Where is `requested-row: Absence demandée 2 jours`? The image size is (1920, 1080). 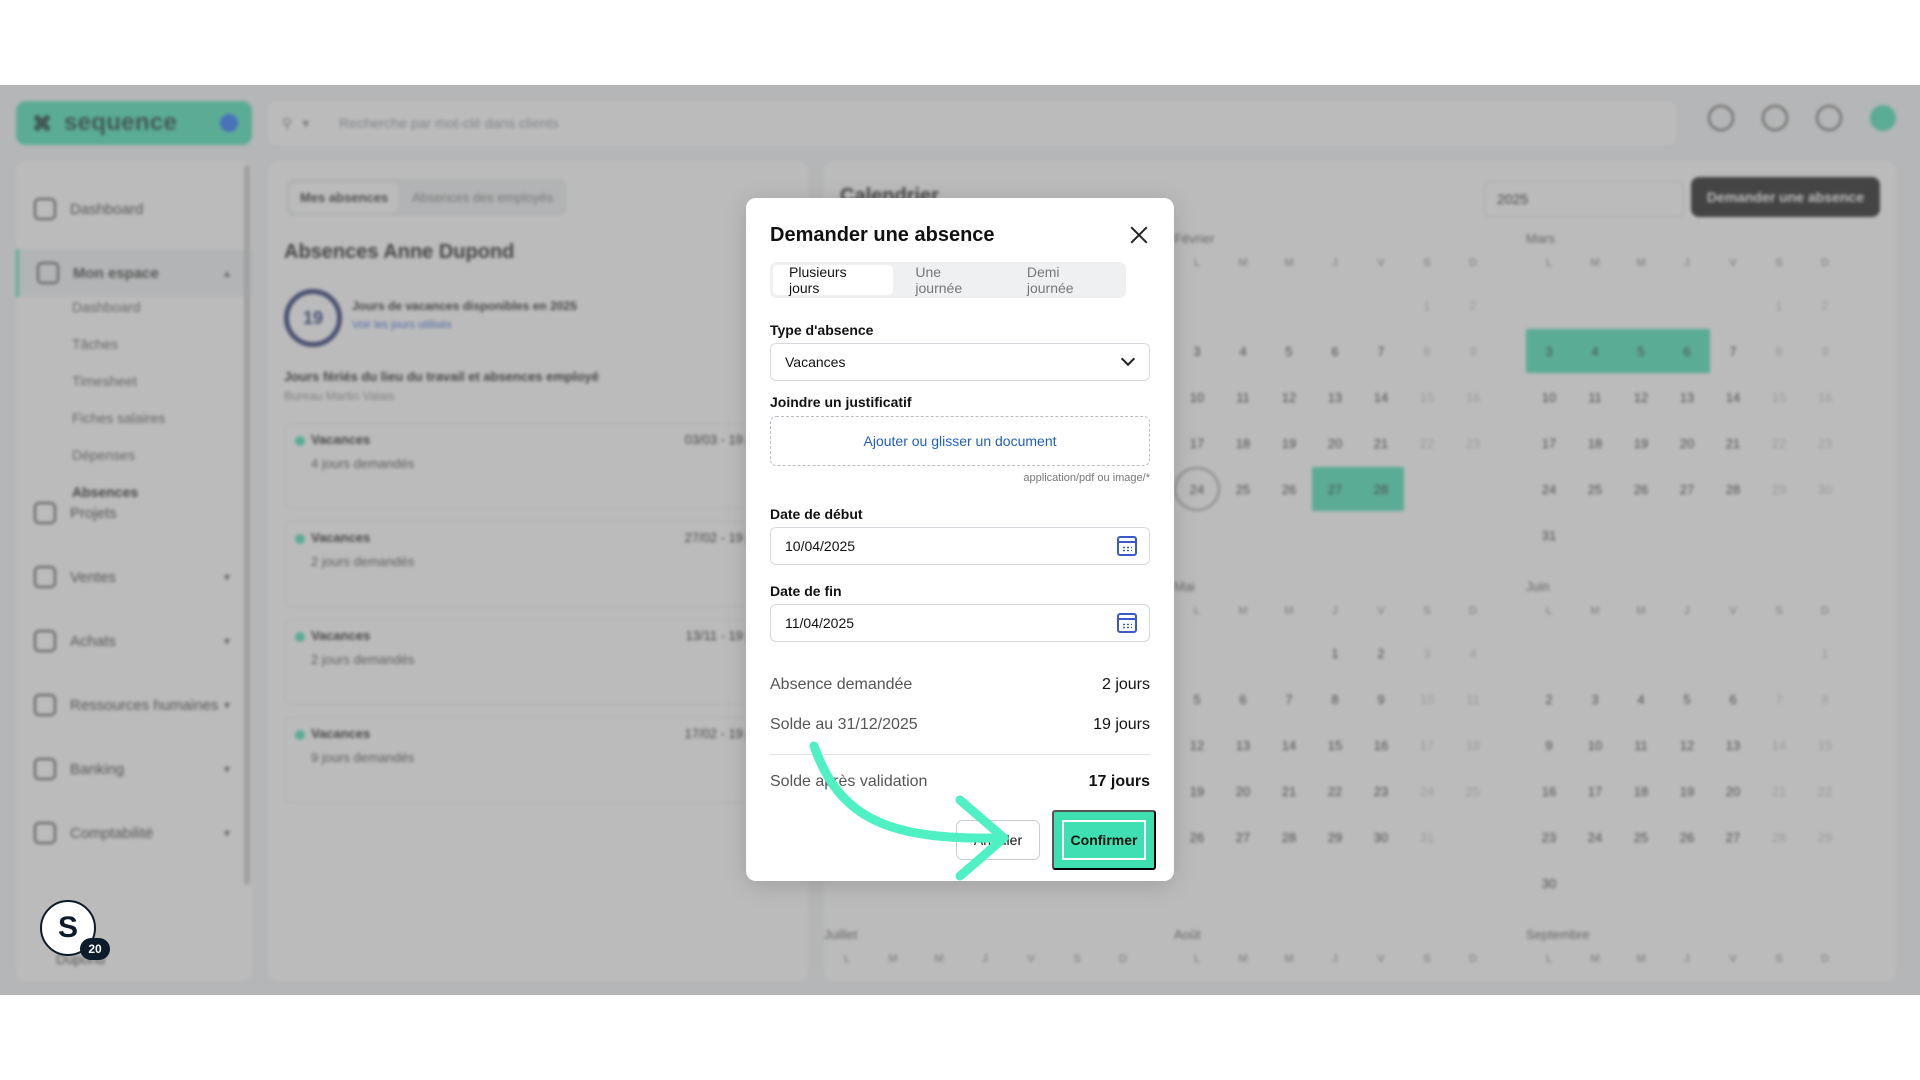 requested-row: Absence demandée 2 jours is located at coordinates (960, 685).